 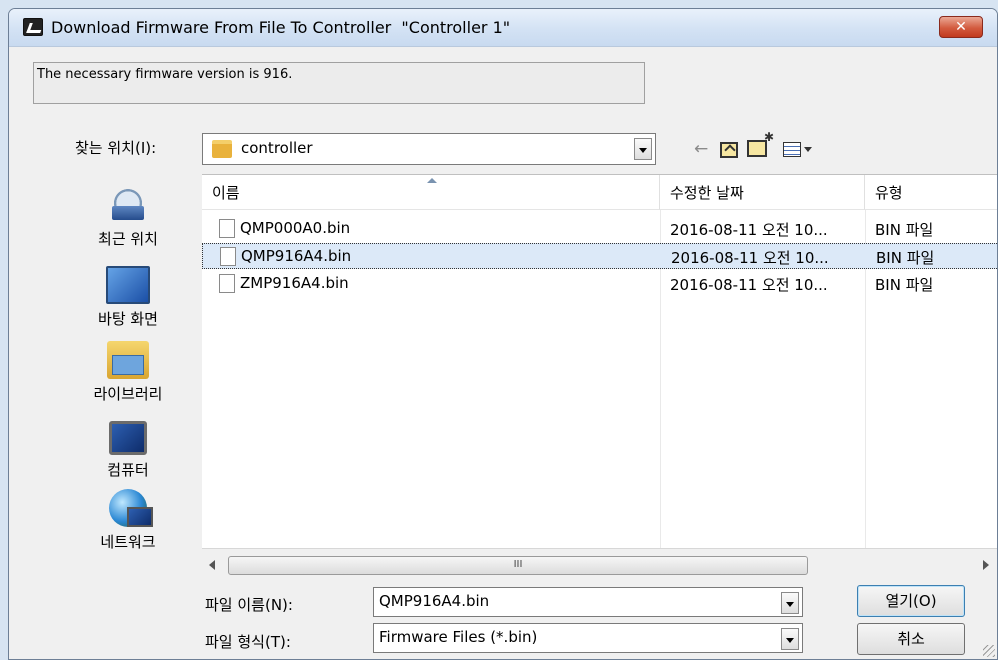 I want to click on cancel-button: 취소, so click(x=911, y=639).